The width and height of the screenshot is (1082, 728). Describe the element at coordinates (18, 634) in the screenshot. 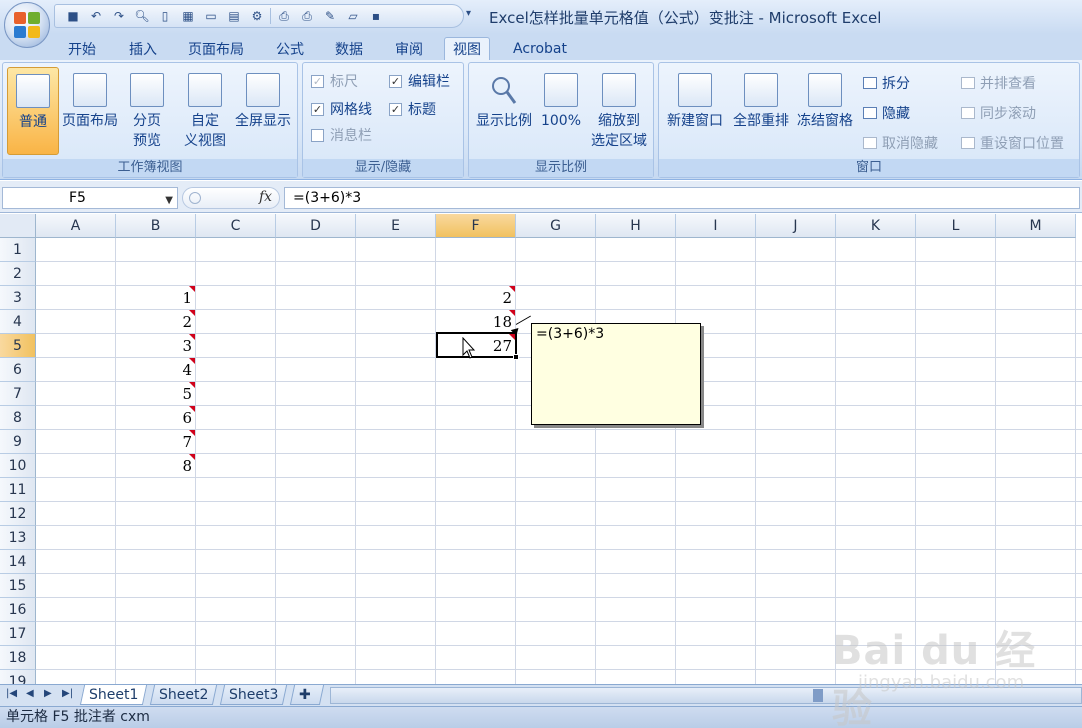

I see `row-header-17: 17` at that location.